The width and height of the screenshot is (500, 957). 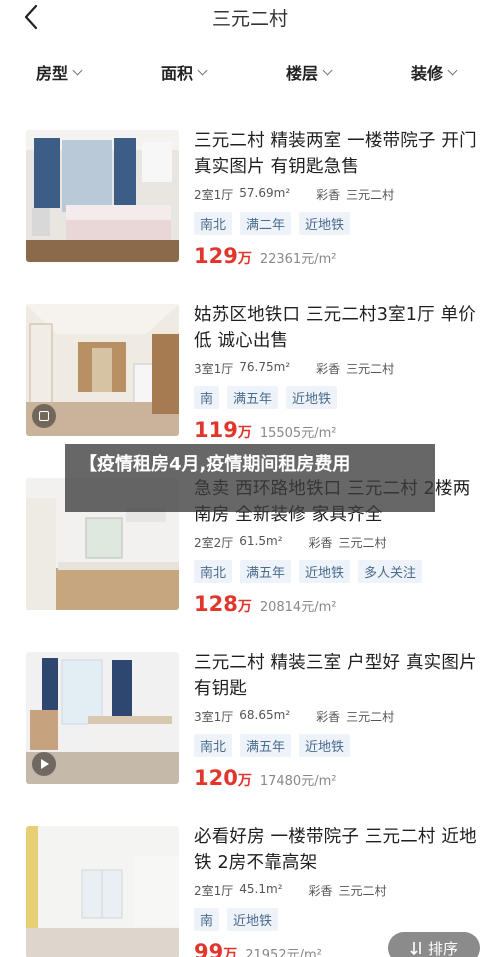 What do you see at coordinates (249, 19) in the screenshot?
I see `page-title: 三元二村` at bounding box center [249, 19].